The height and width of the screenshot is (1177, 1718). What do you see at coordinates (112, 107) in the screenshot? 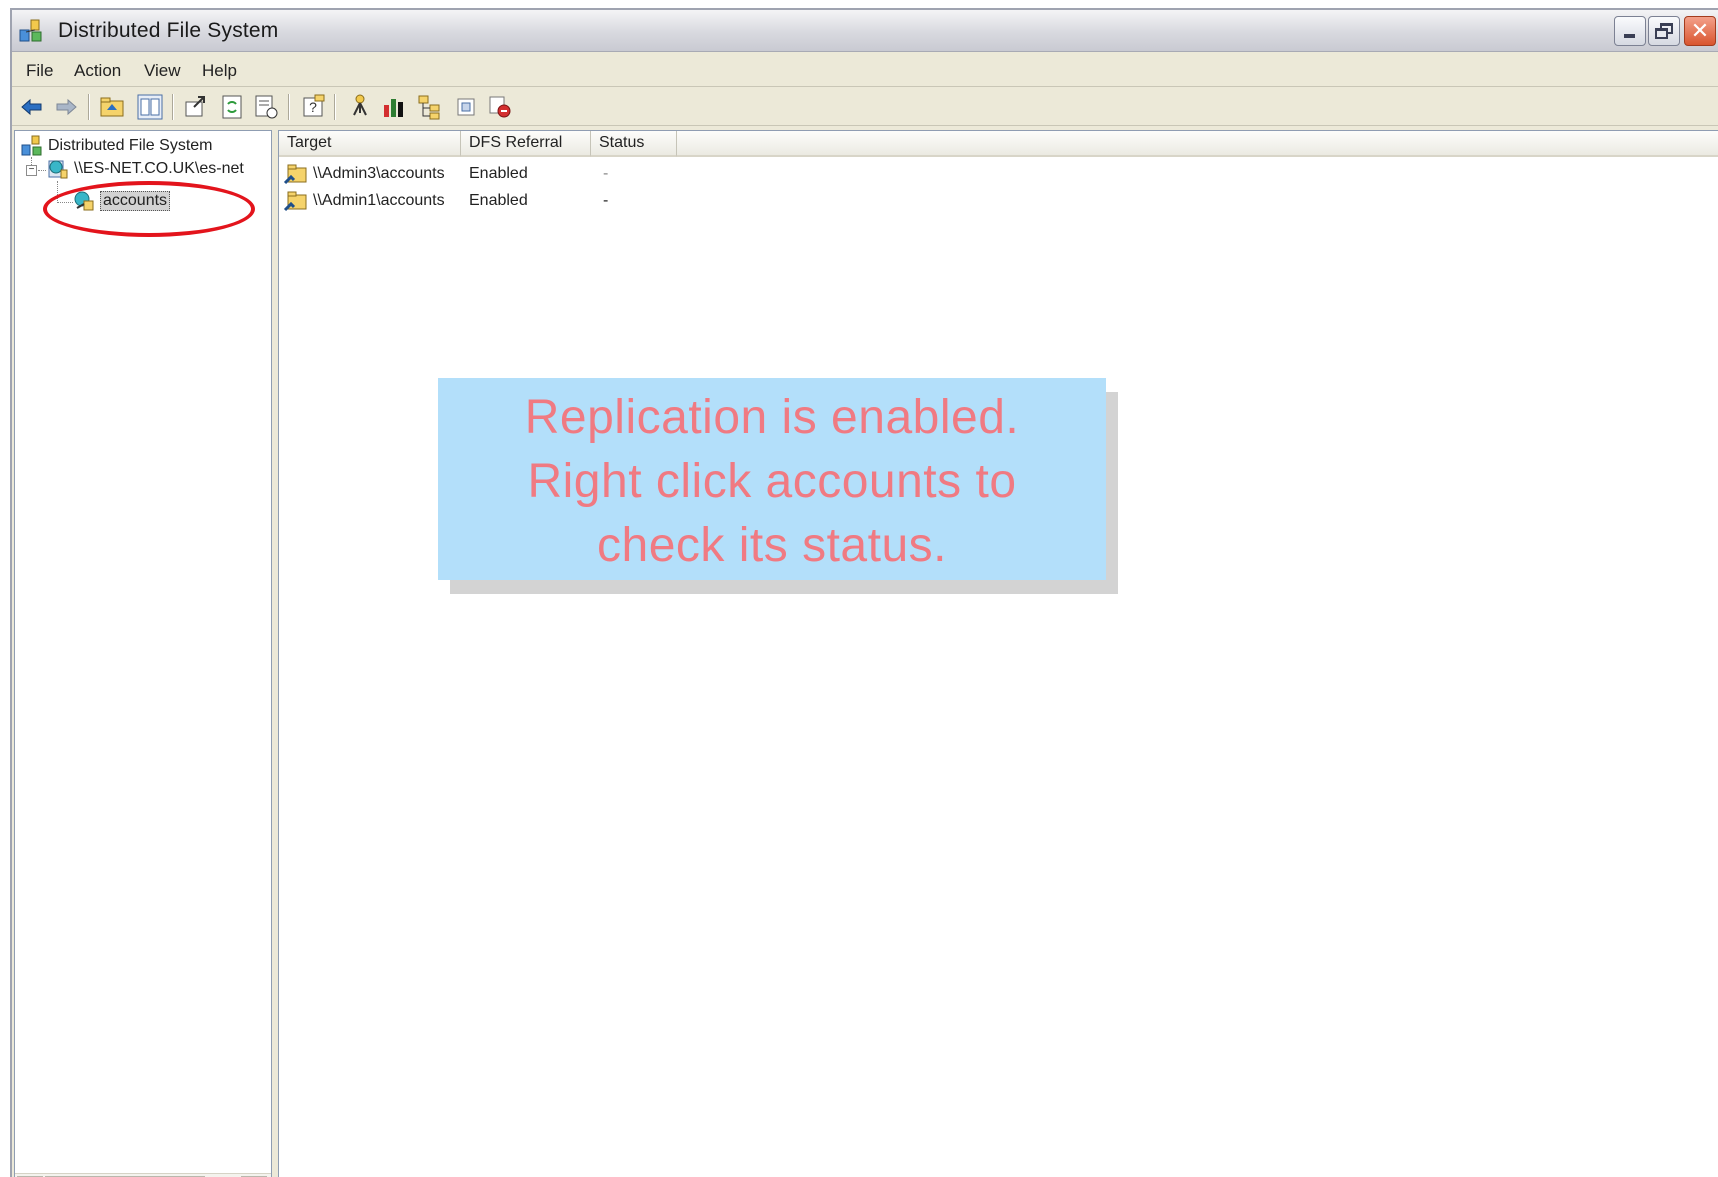
I see `up-folder-icon` at bounding box center [112, 107].